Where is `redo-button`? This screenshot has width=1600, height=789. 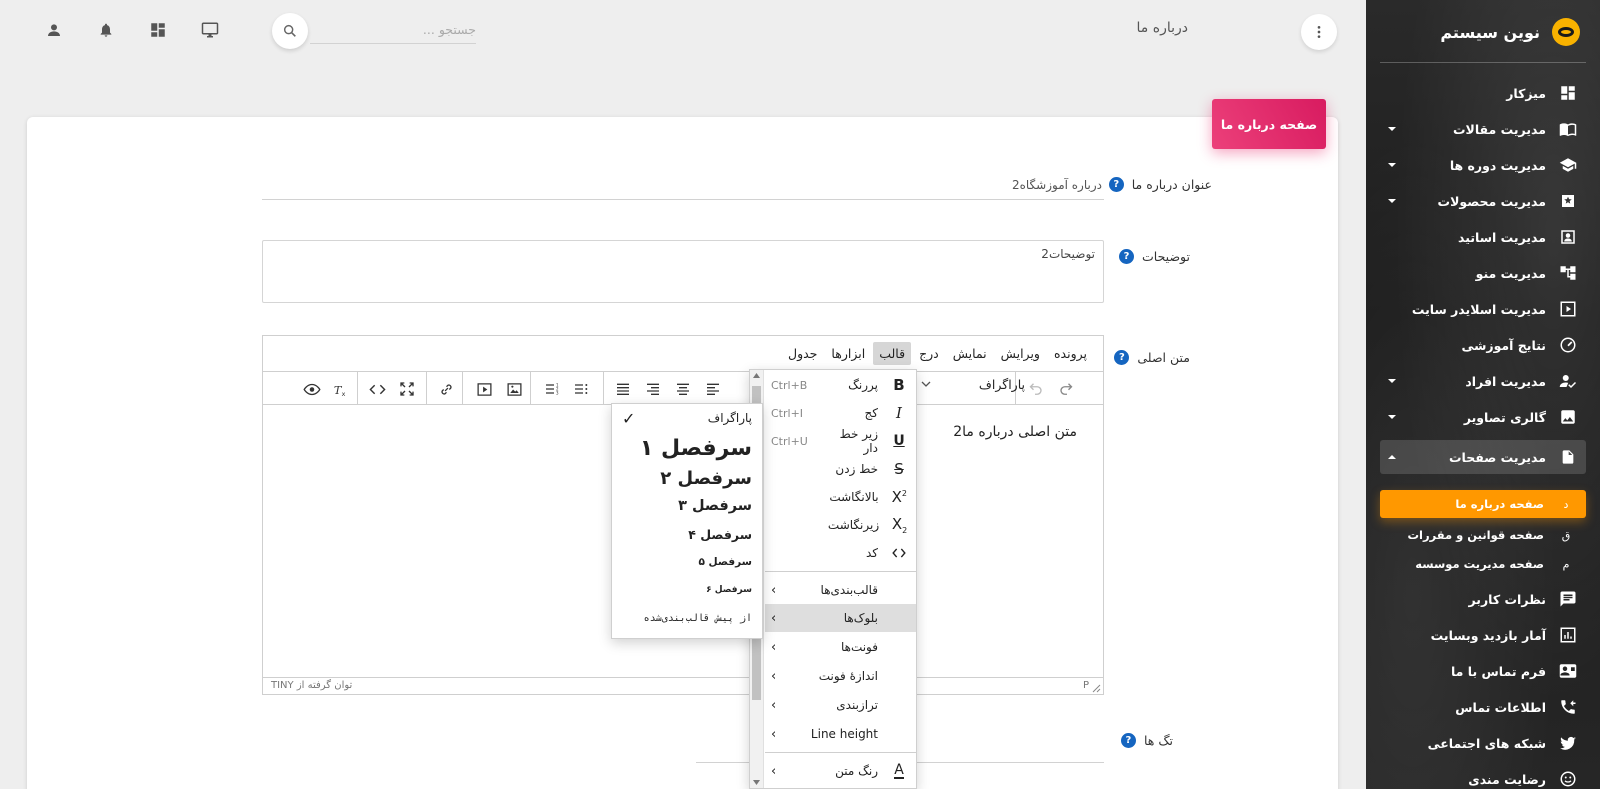
redo-button is located at coordinates (1067, 389).